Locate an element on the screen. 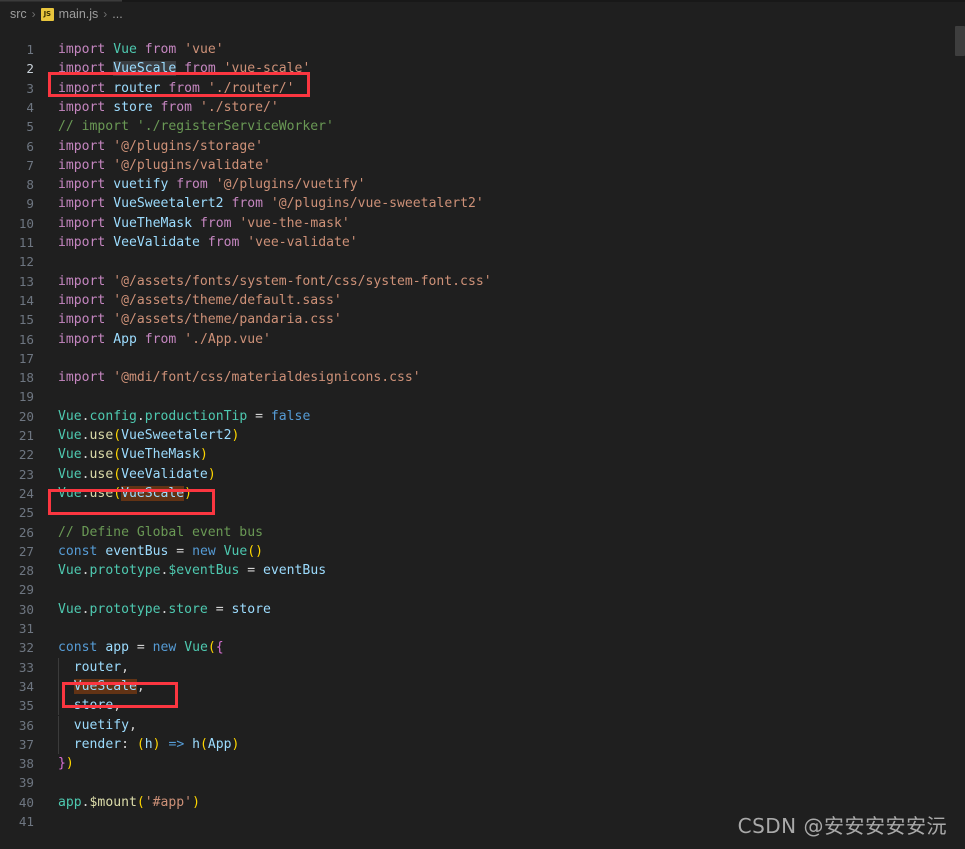 The image size is (965, 849). line-number: 9 is located at coordinates (30, 204).